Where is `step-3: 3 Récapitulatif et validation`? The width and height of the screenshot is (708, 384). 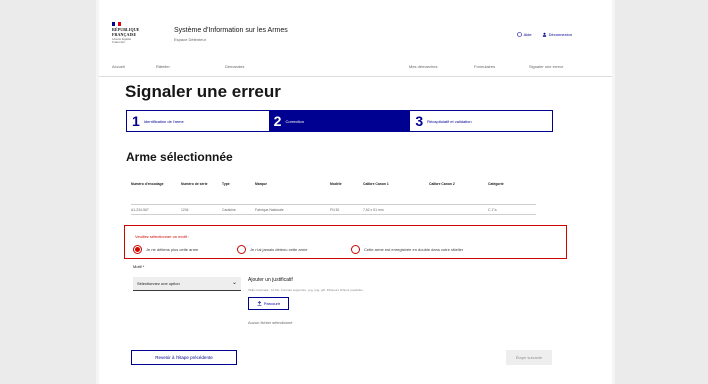 step-3: 3 Récapitulatif et validation is located at coordinates (481, 121).